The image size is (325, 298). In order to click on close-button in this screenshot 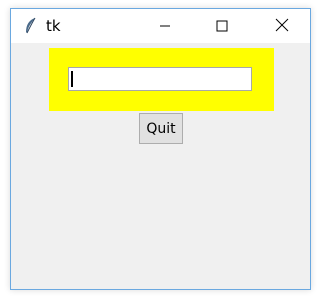, I will do `click(282, 26)`.